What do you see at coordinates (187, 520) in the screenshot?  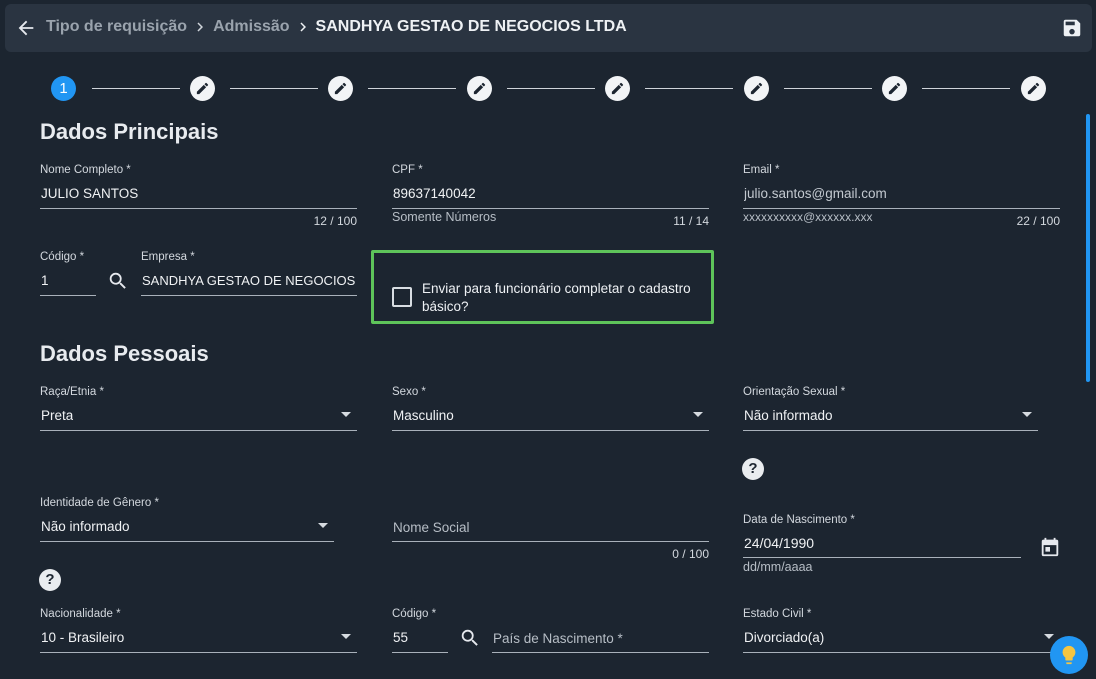 I see `identidade-select: Identidade de Gênero * Não informado` at bounding box center [187, 520].